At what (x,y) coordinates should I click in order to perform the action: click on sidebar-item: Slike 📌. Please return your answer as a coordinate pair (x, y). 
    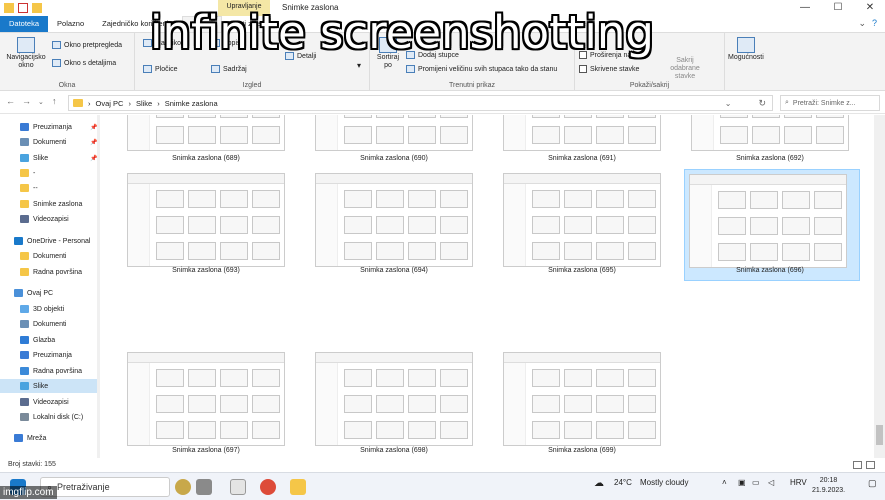
    Looking at the image, I should click on (48, 158).